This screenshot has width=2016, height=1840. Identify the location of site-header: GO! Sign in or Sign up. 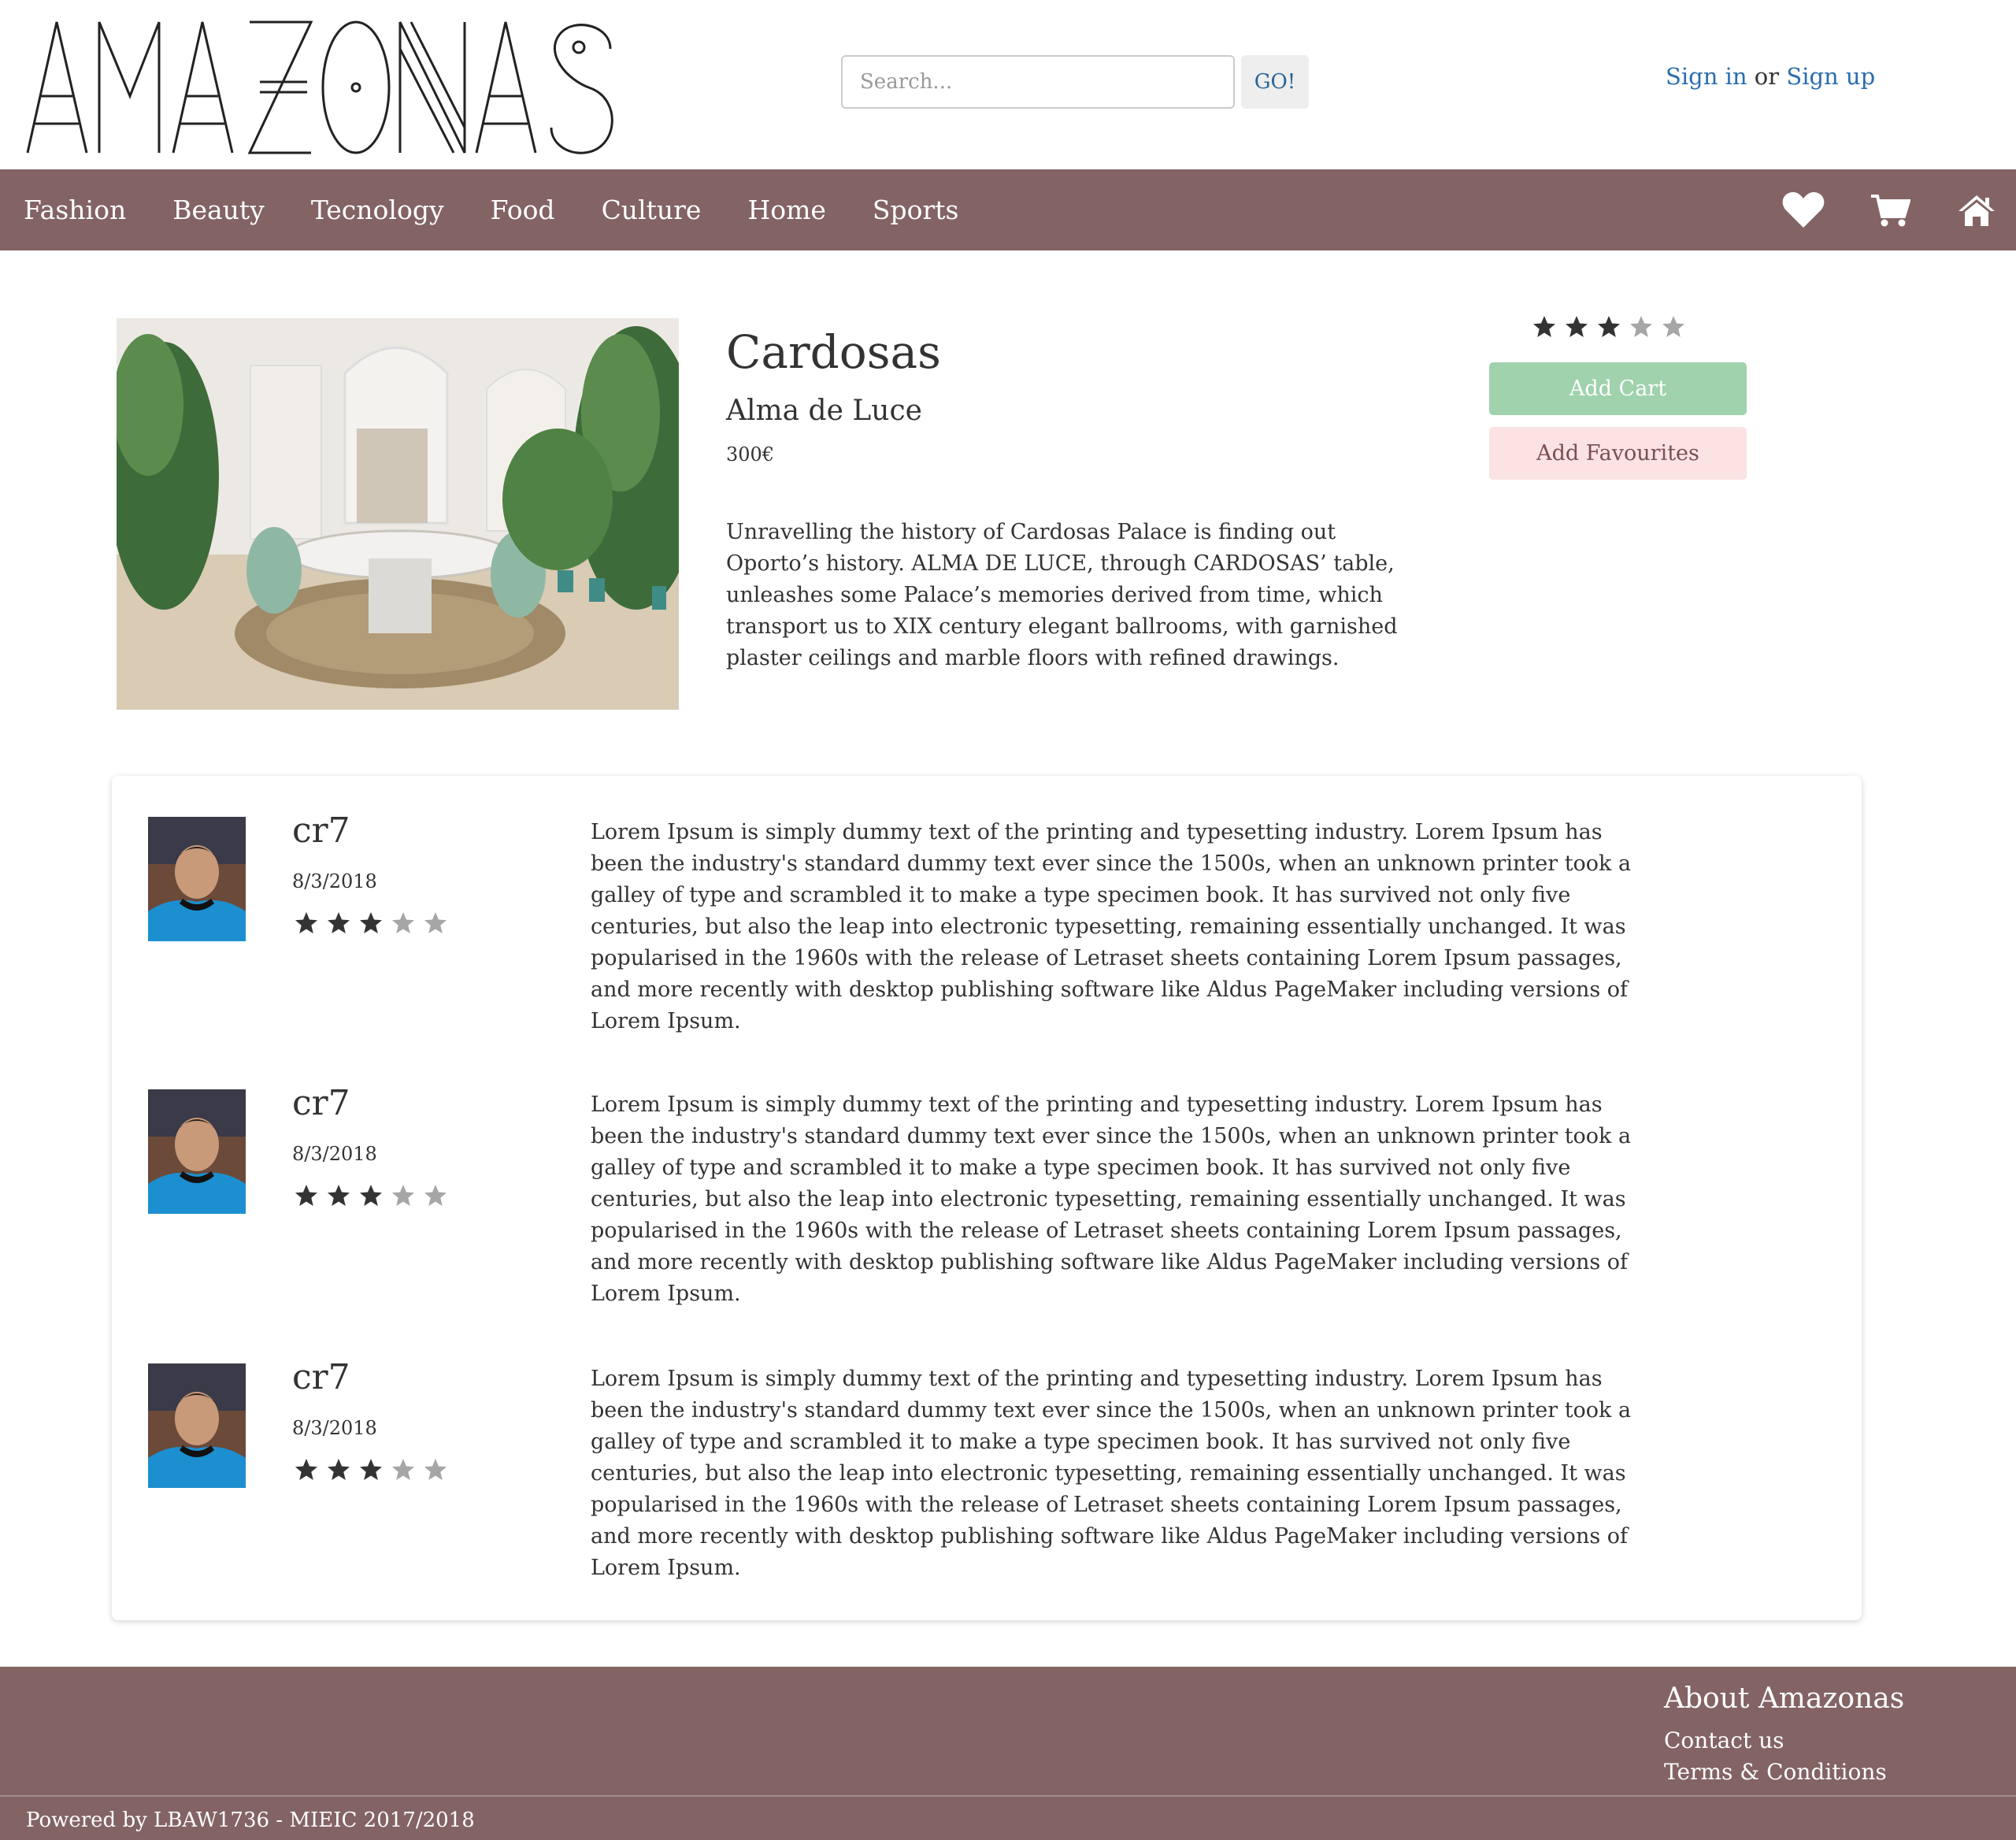
(1008, 84).